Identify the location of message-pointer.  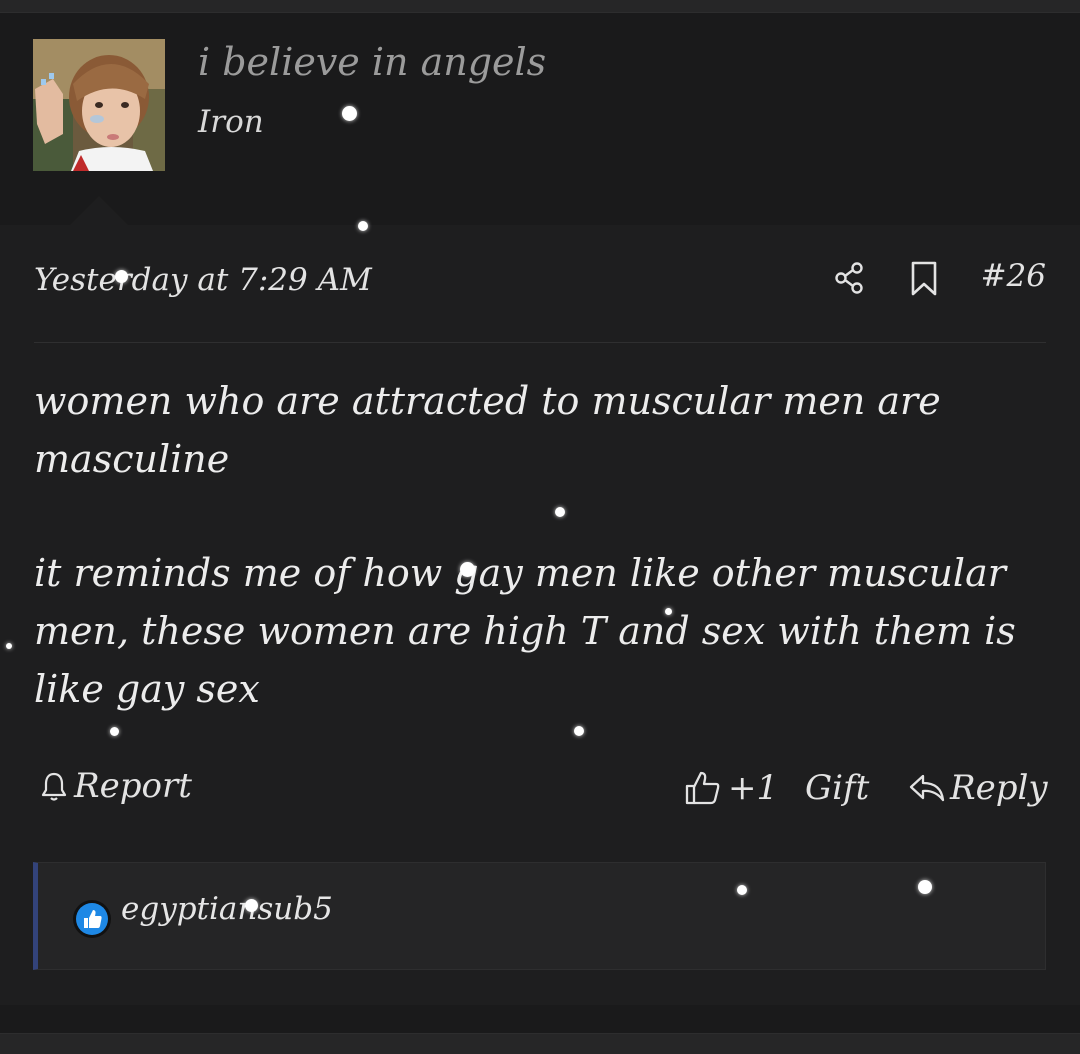
(99, 211).